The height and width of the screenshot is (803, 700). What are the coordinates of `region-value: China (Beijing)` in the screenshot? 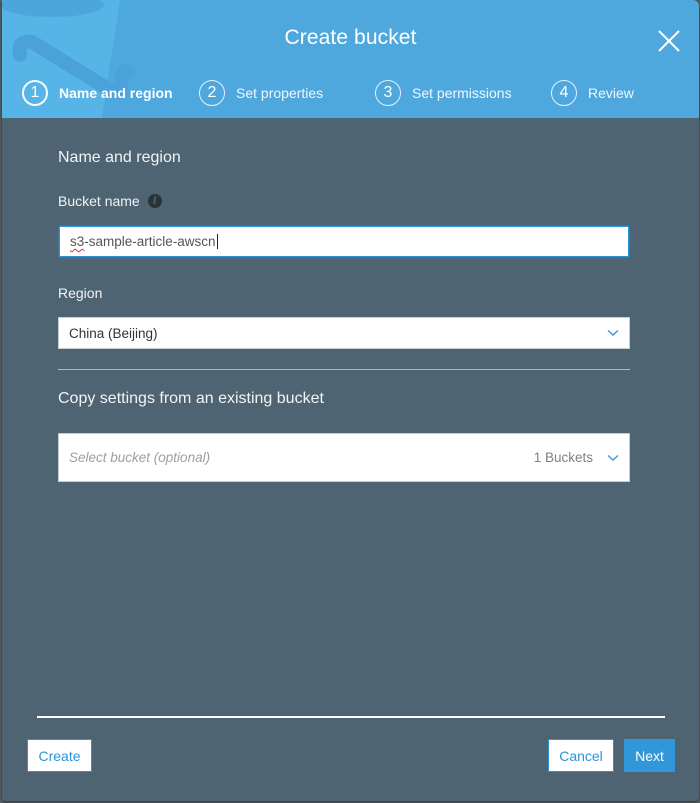 It's located at (113, 333).